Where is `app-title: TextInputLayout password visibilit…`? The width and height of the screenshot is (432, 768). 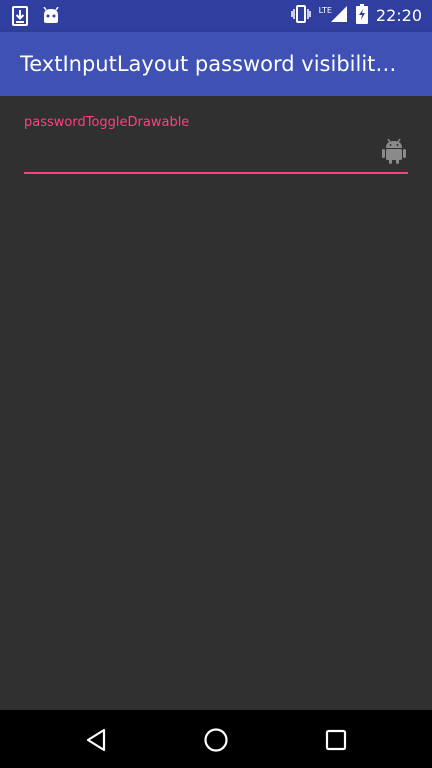
app-title: TextInputLayout password visibilit… is located at coordinates (208, 64).